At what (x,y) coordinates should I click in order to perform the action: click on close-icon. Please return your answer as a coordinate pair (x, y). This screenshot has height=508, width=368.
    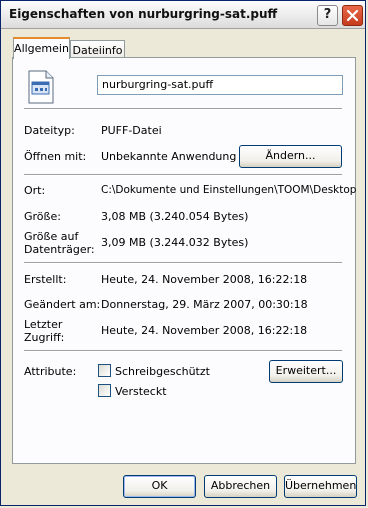
    Looking at the image, I should click on (352, 15).